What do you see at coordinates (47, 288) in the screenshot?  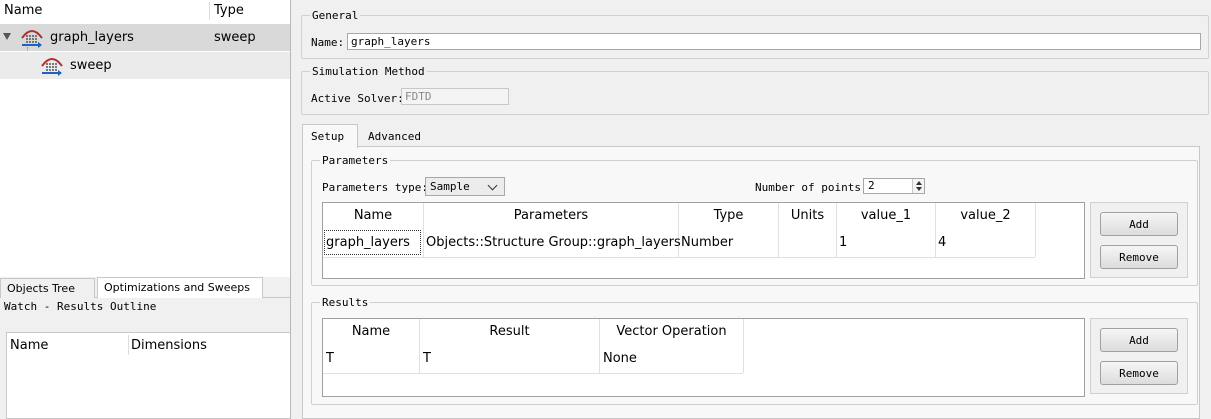 I see `tab-objects-tree: Objects Tree` at bounding box center [47, 288].